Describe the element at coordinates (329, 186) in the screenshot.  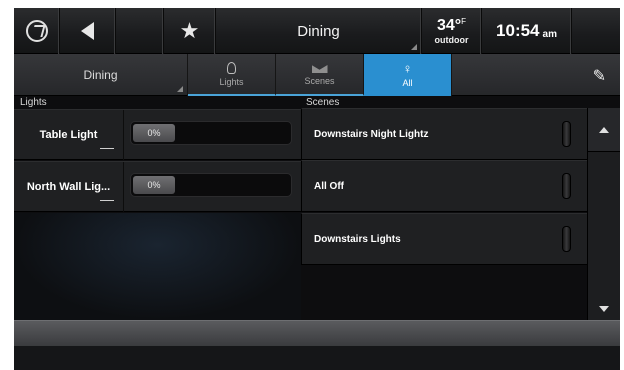
I see `scene-name: All Off` at that location.